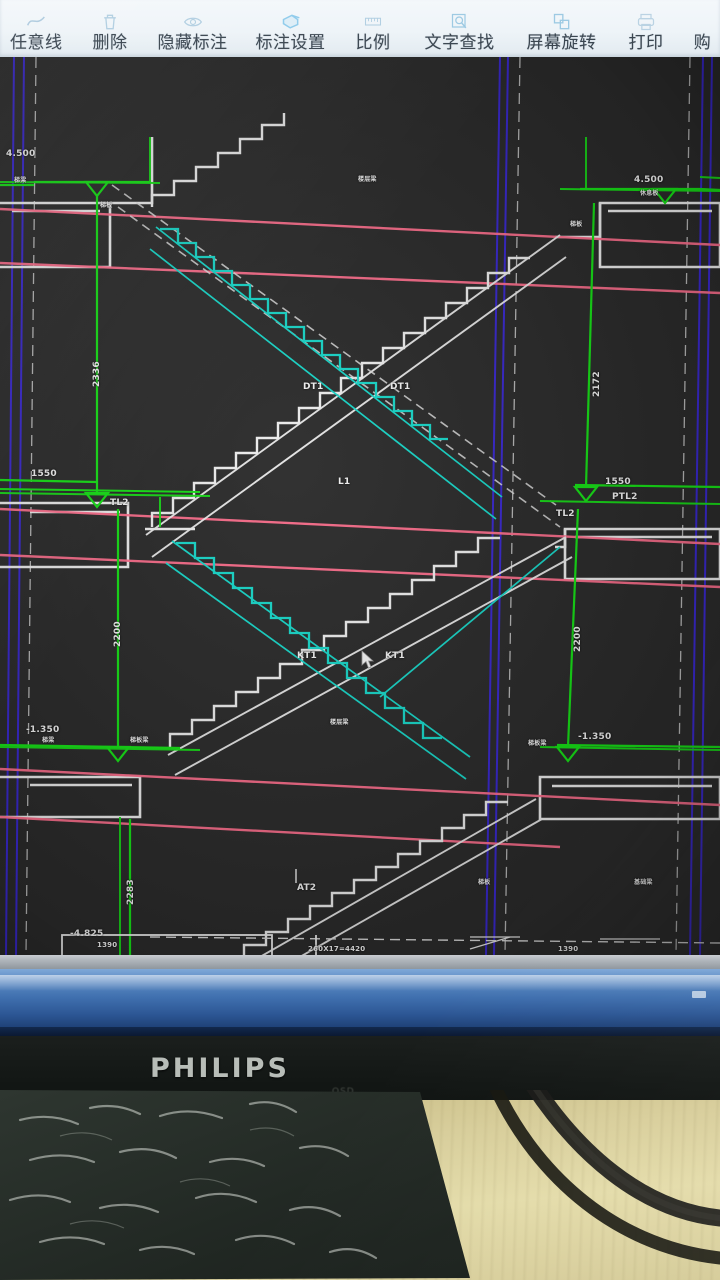  I want to click on annotation-settings-icon, so click(291, 22).